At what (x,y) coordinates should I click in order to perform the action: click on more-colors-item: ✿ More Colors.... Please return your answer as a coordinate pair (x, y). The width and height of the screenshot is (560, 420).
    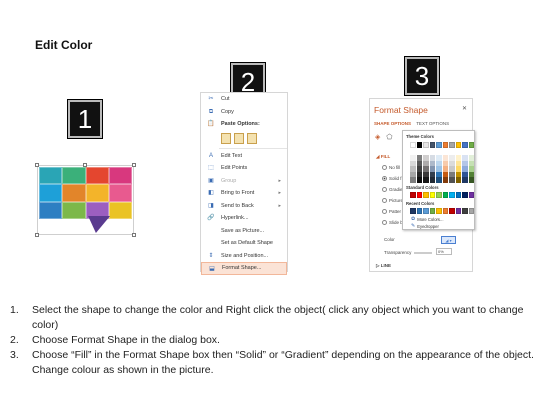
    Looking at the image, I should click on (427, 219).